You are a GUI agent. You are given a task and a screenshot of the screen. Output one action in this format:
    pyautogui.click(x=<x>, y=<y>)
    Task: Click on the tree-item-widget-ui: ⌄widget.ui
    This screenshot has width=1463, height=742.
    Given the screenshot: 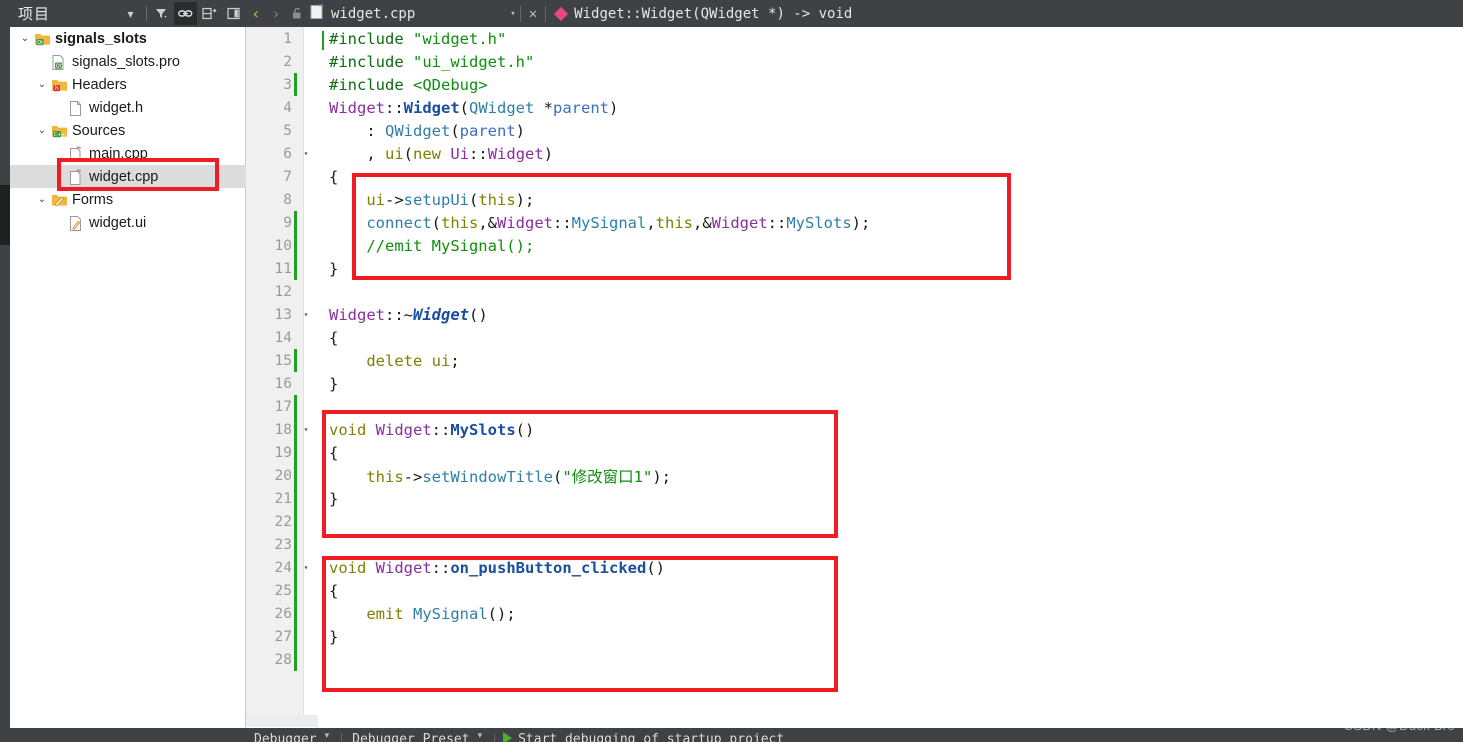 What is the action you would take?
    pyautogui.click(x=128, y=222)
    